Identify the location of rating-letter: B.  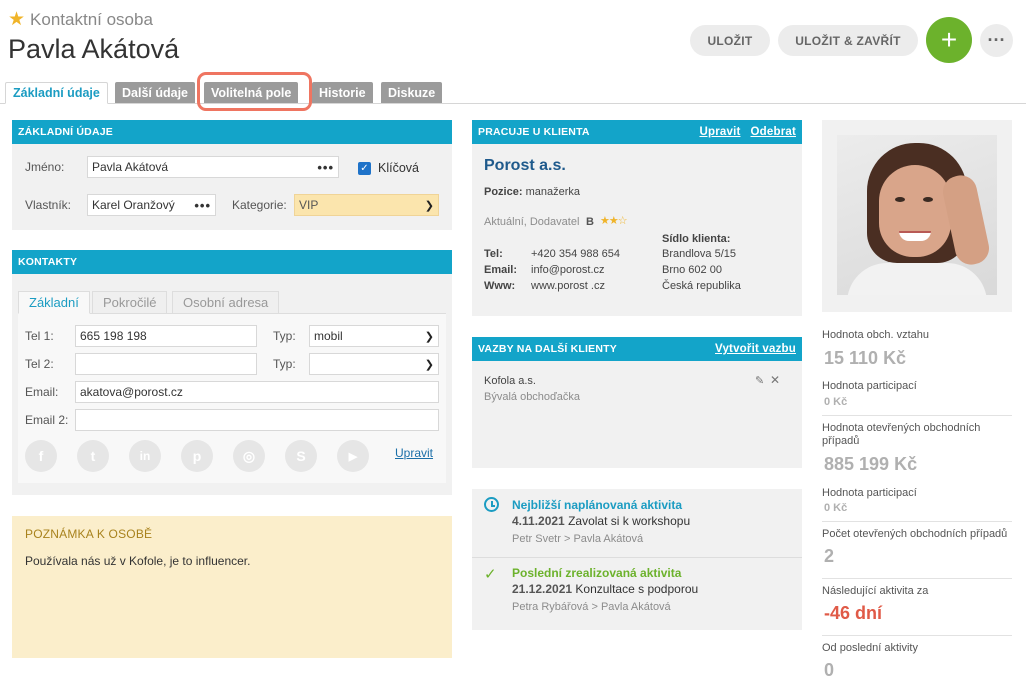
(590, 222).